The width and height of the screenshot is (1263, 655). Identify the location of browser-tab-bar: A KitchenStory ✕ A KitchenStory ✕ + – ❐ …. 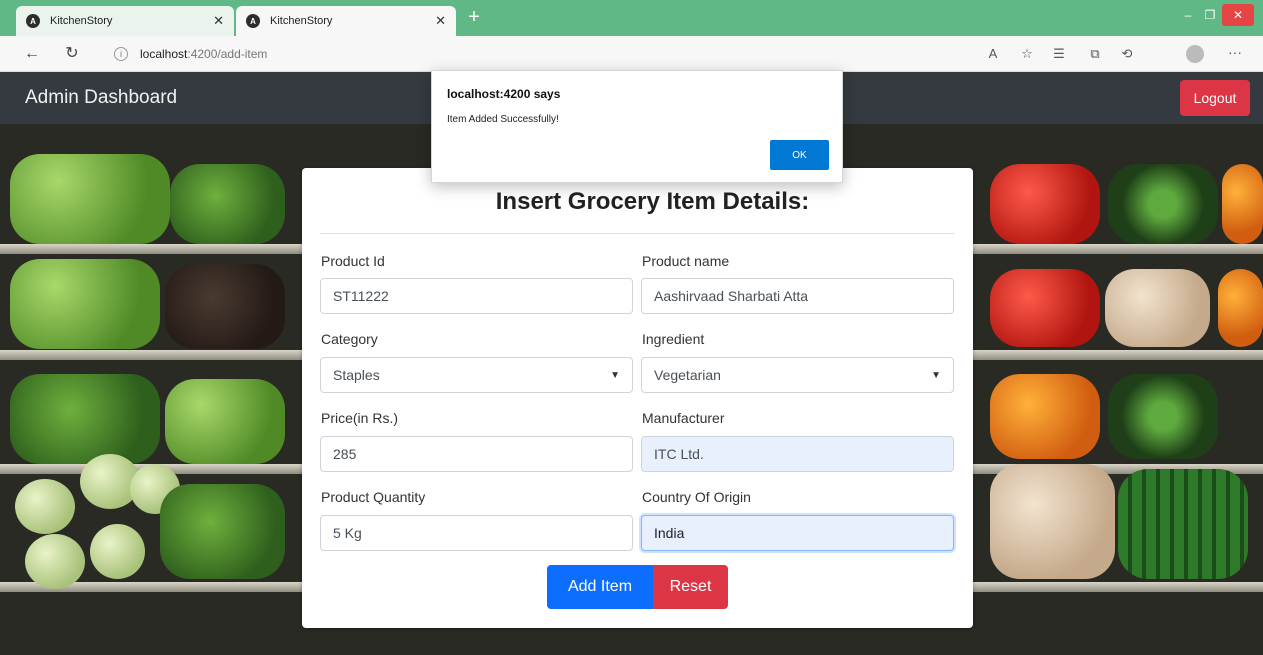
(631, 18).